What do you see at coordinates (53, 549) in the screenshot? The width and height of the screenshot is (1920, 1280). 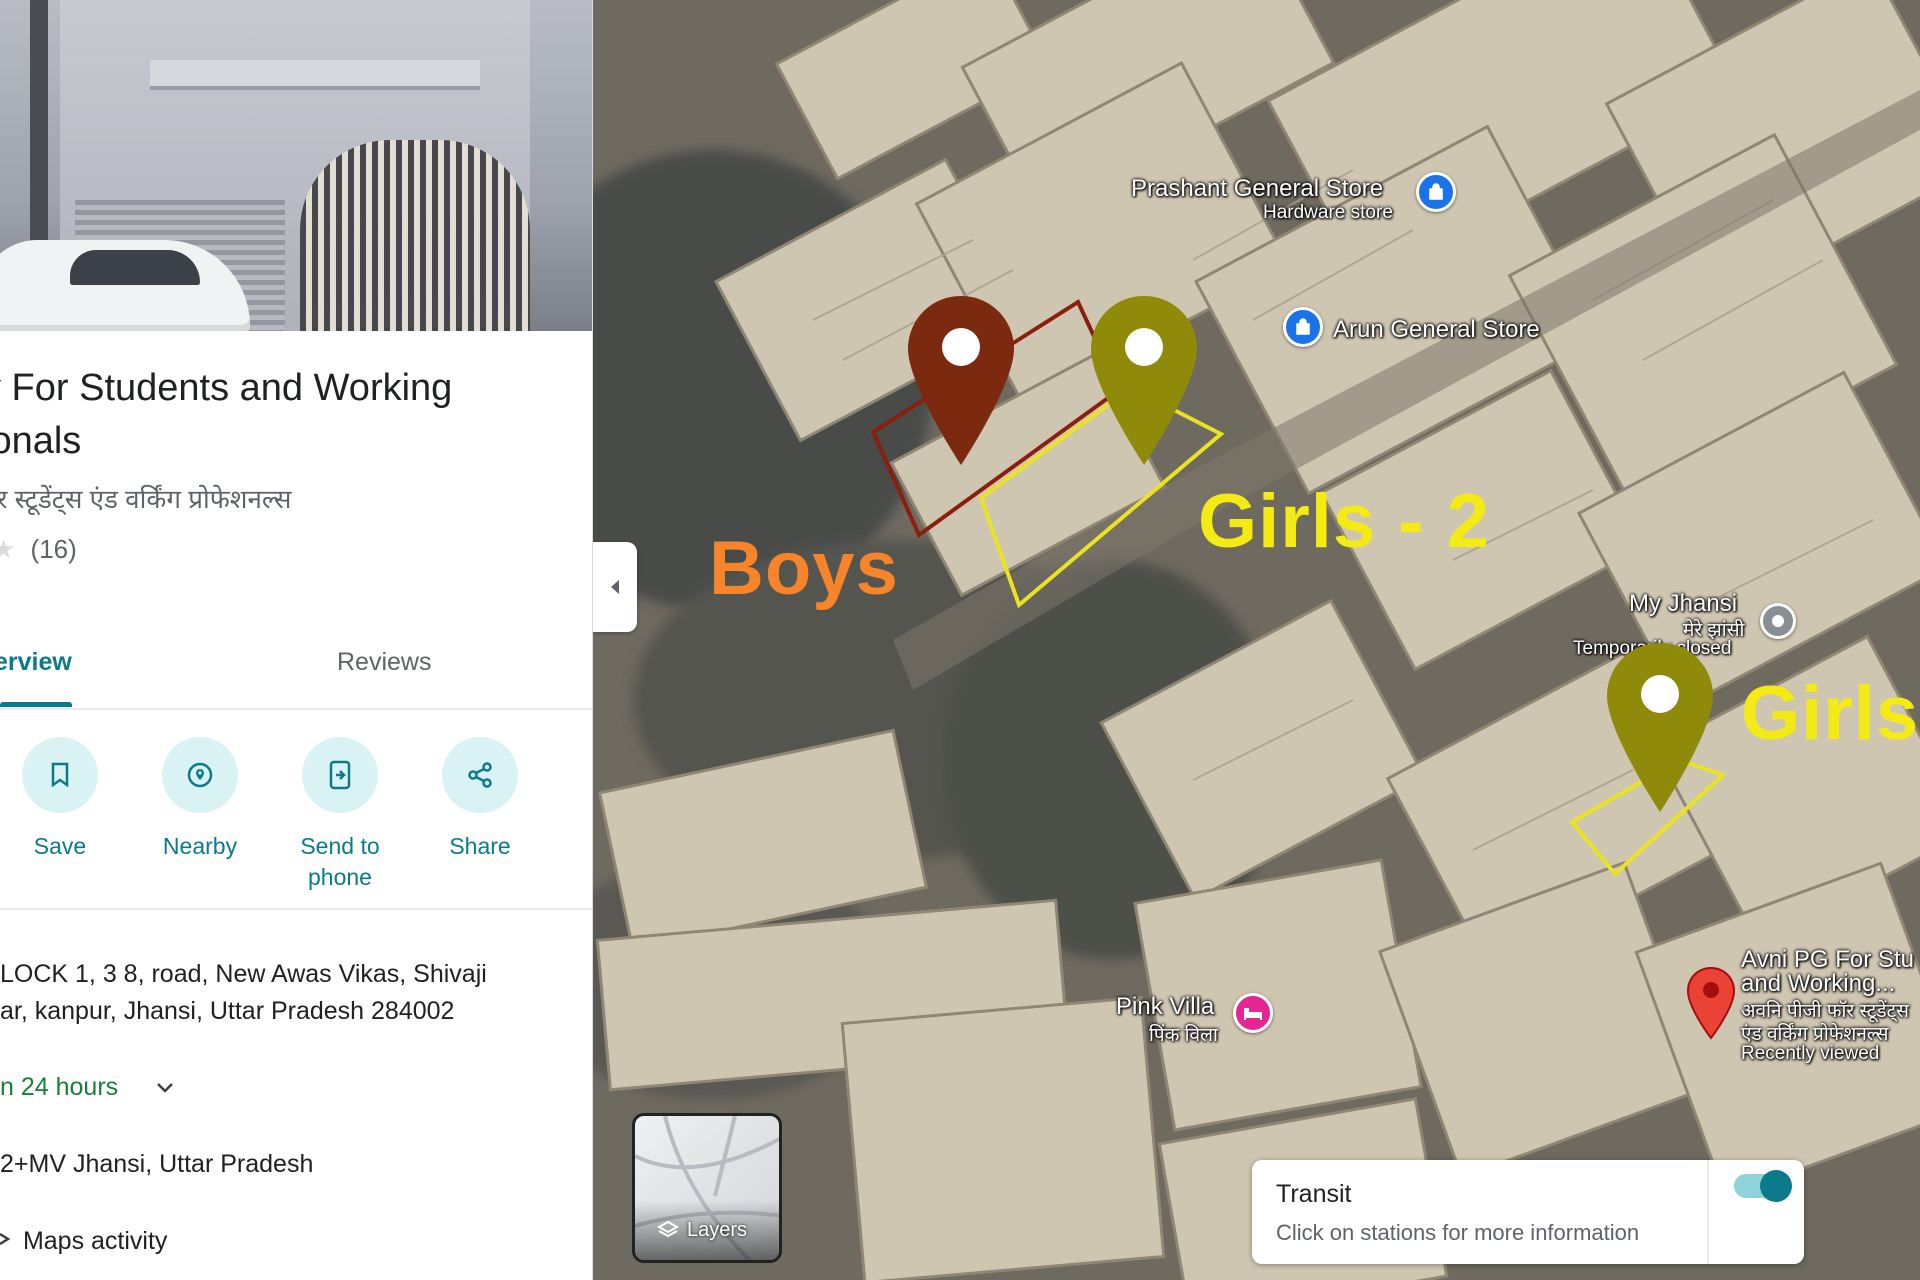 I see `rating-count: (16)` at bounding box center [53, 549].